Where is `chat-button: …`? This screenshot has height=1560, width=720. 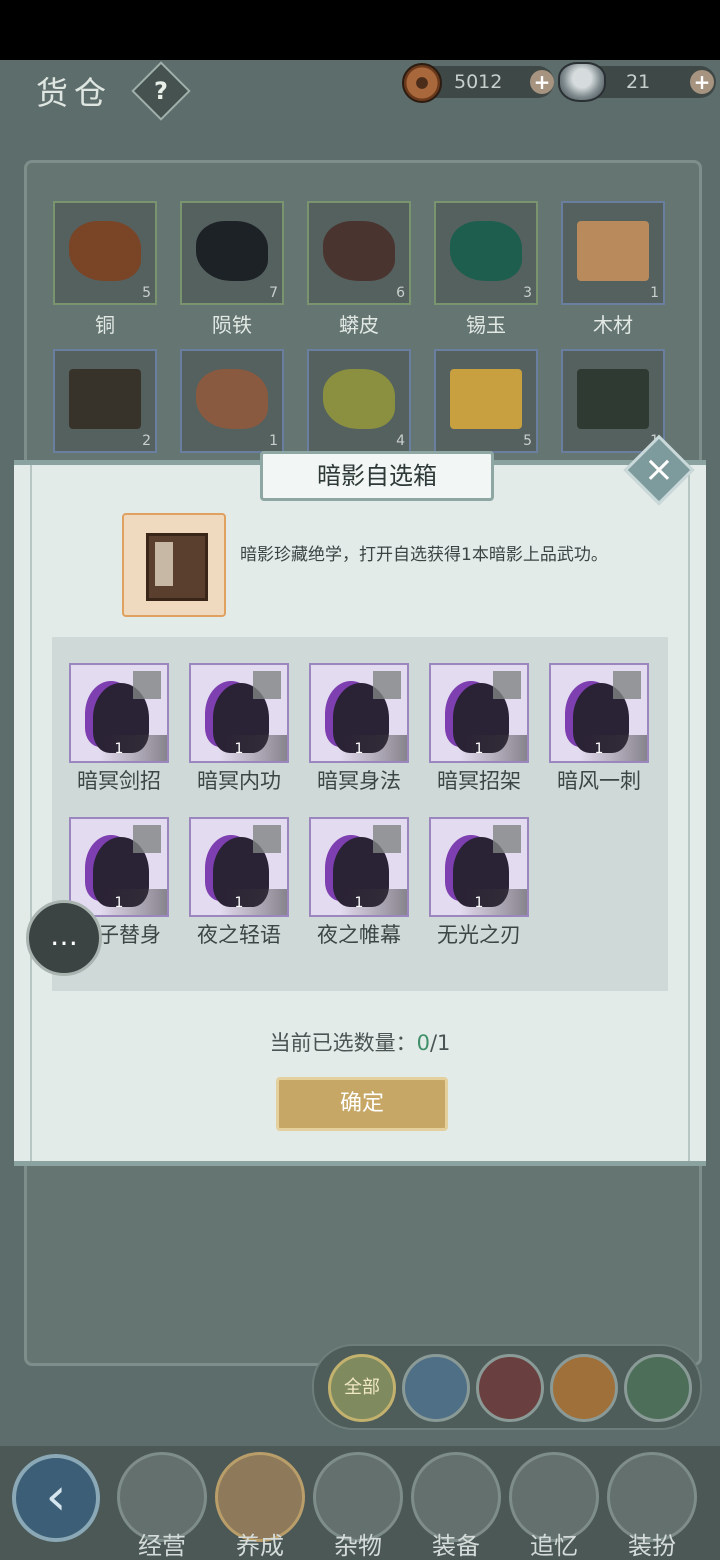
chat-button: … is located at coordinates (64, 938).